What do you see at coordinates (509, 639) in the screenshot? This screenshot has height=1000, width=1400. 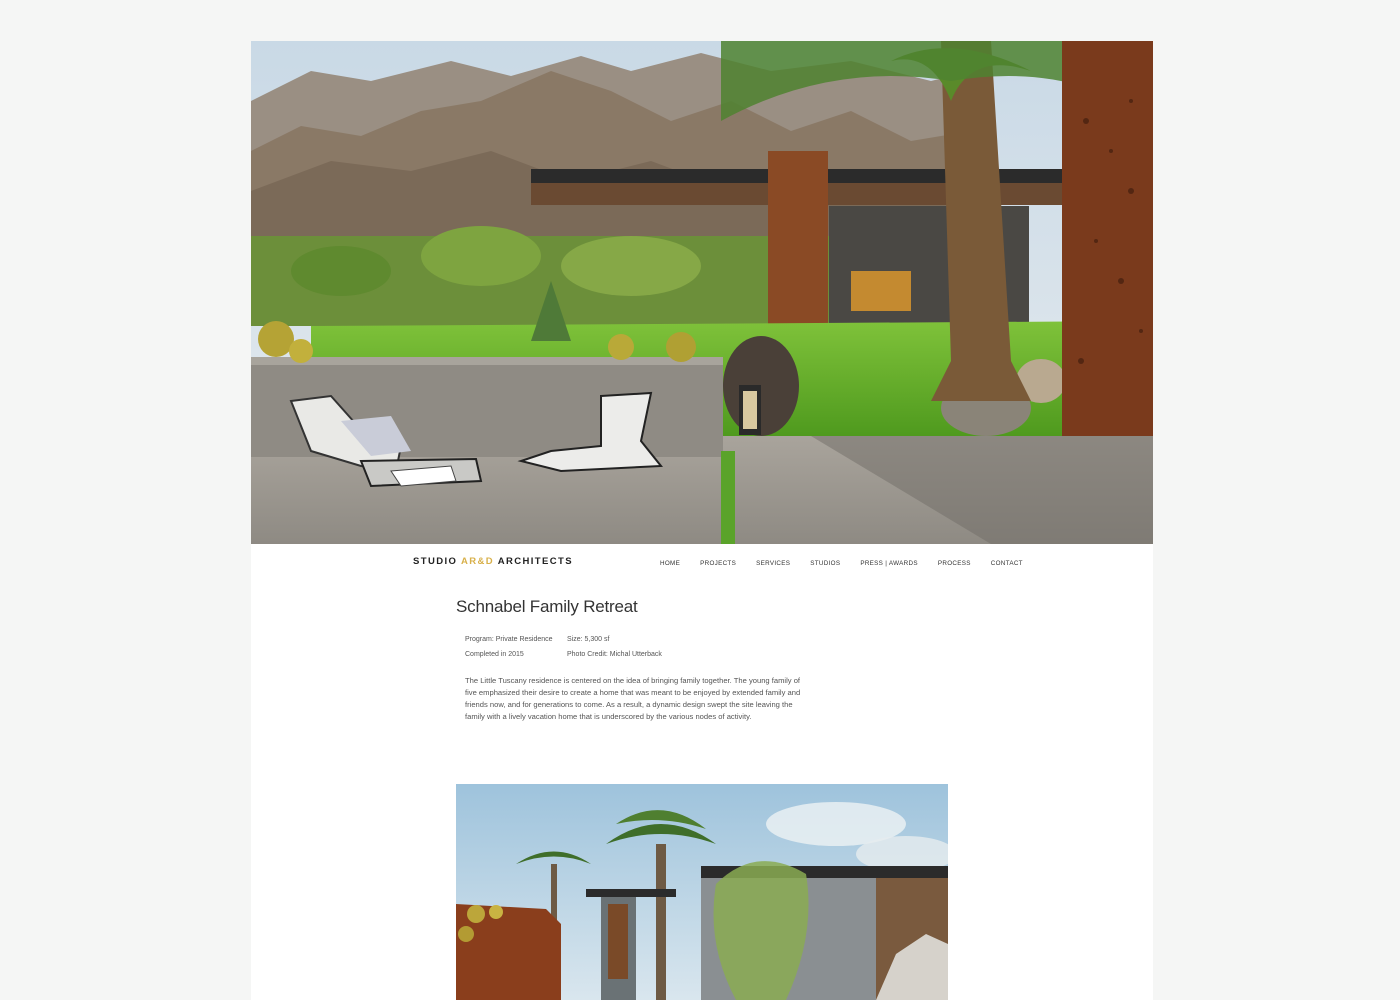 I see `meta-program: Program: Private Residence` at bounding box center [509, 639].